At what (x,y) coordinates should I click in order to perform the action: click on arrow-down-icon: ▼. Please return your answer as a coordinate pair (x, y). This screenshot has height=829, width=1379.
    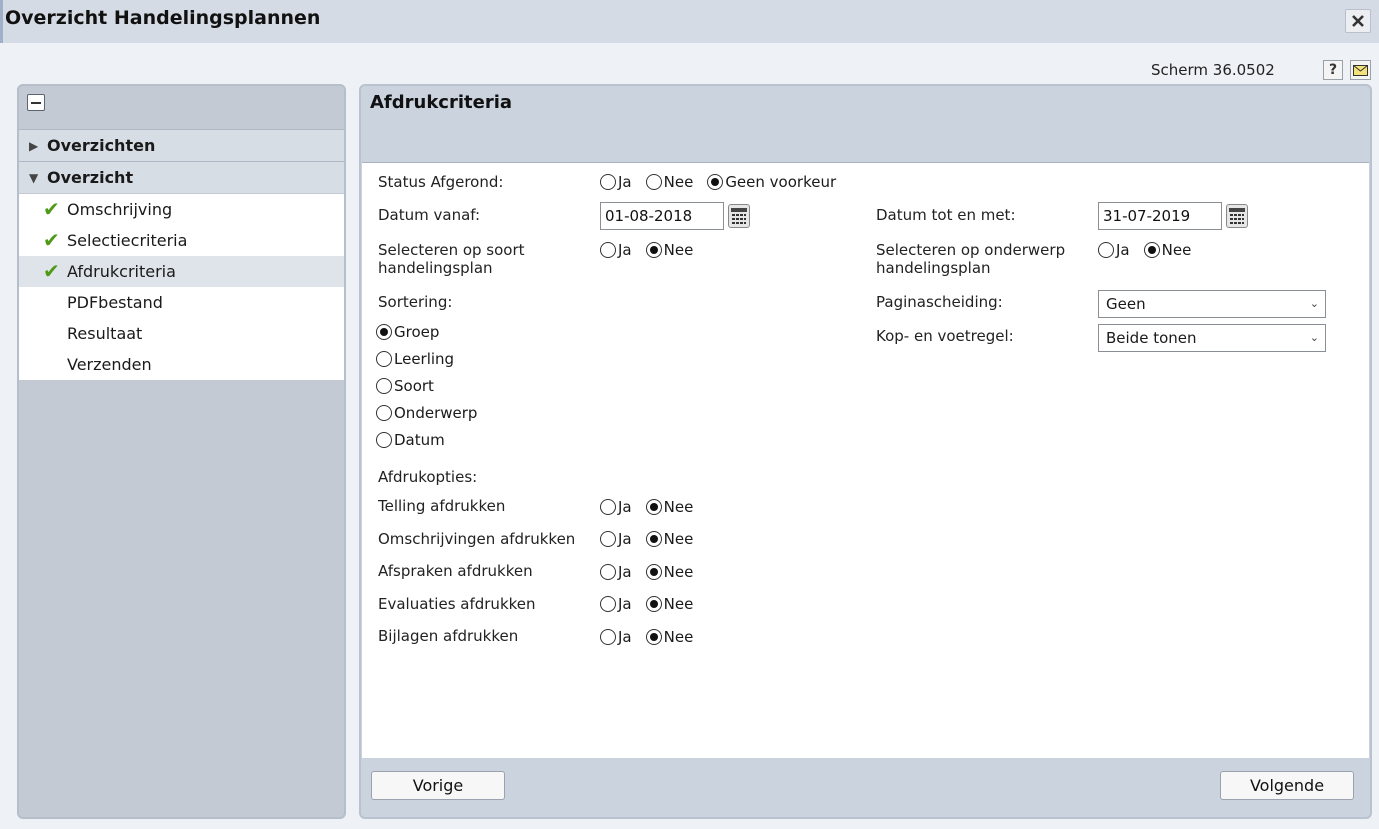
    Looking at the image, I should click on (34, 178).